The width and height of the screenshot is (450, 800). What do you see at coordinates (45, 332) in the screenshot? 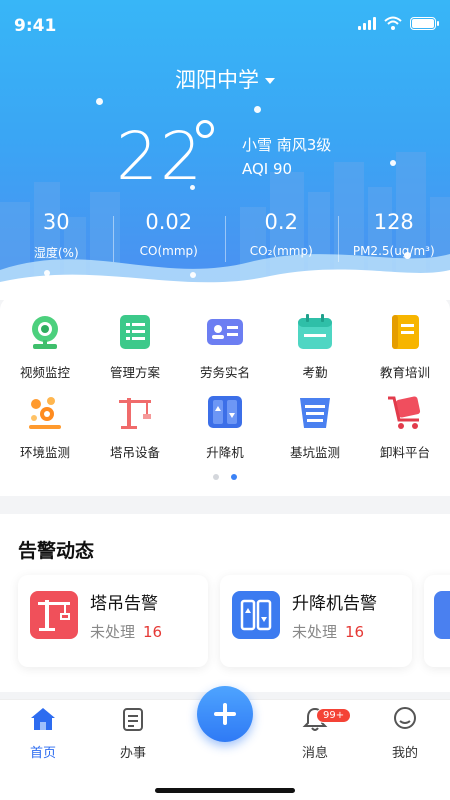
I see `camera-icon` at bounding box center [45, 332].